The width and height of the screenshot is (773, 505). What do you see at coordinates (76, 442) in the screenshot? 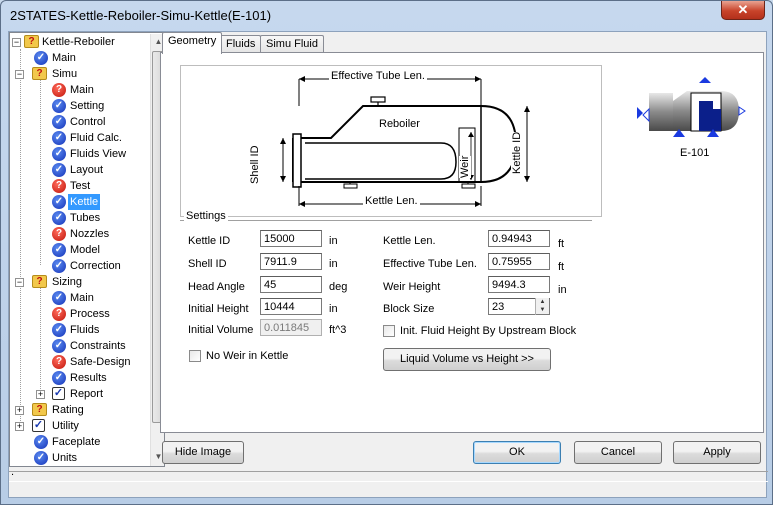
I see `tree-item-label: Faceplate` at bounding box center [76, 442].